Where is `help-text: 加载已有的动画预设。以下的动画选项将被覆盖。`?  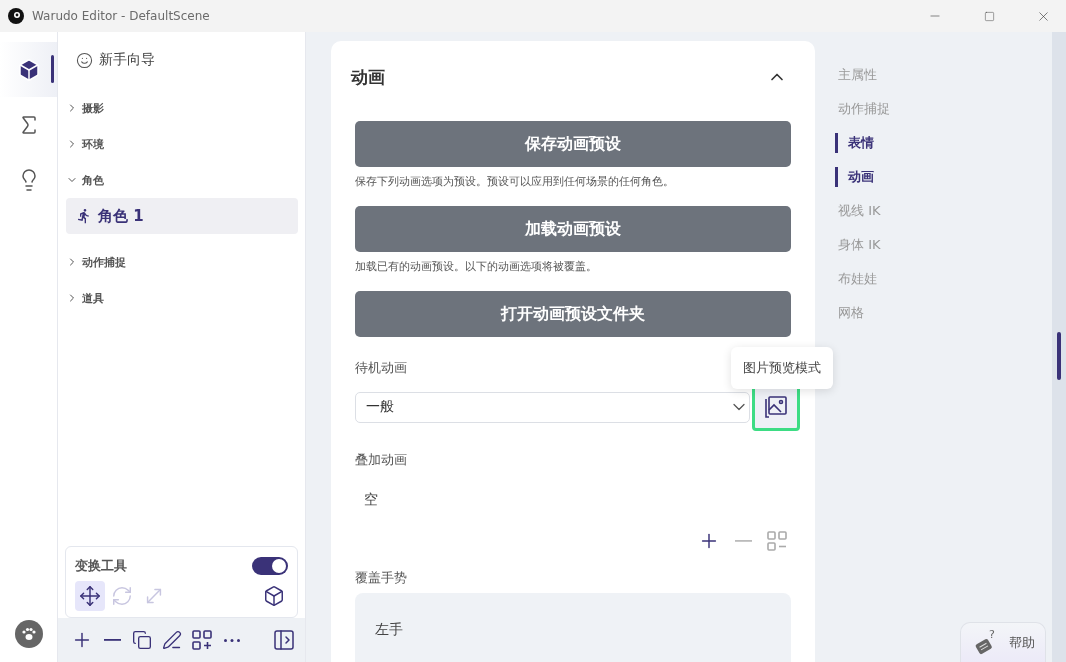
help-text: 加载已有的动画预设。以下的动画选项将被覆盖。 is located at coordinates (476, 267).